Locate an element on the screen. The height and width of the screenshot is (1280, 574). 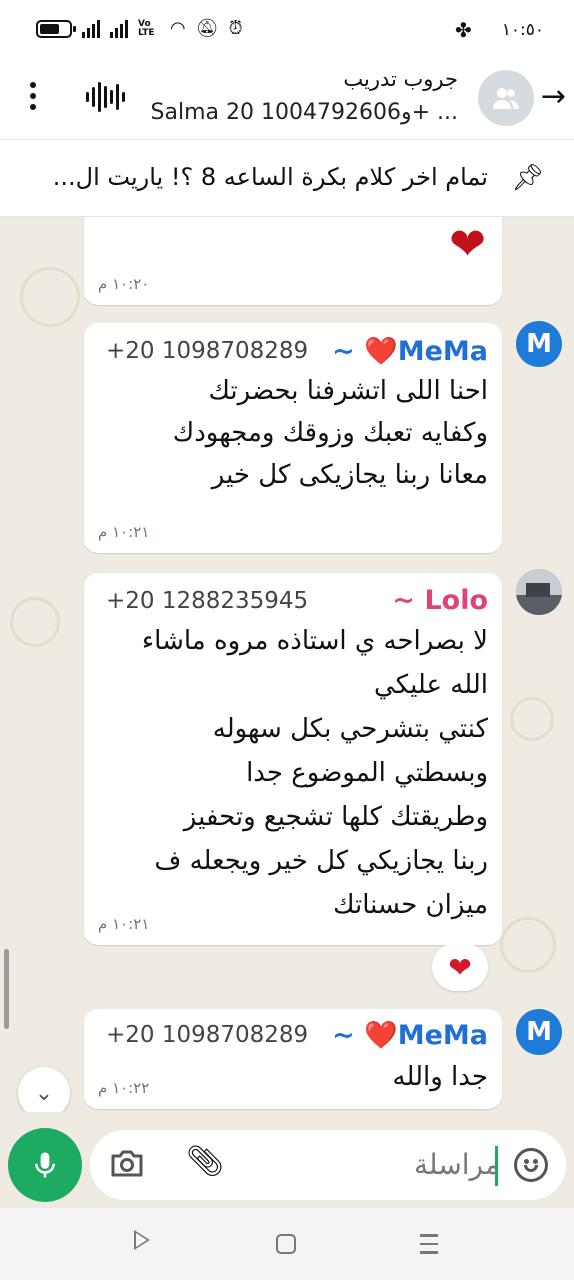
alarm-icon: ⏰︎ is located at coordinates (235, 28).